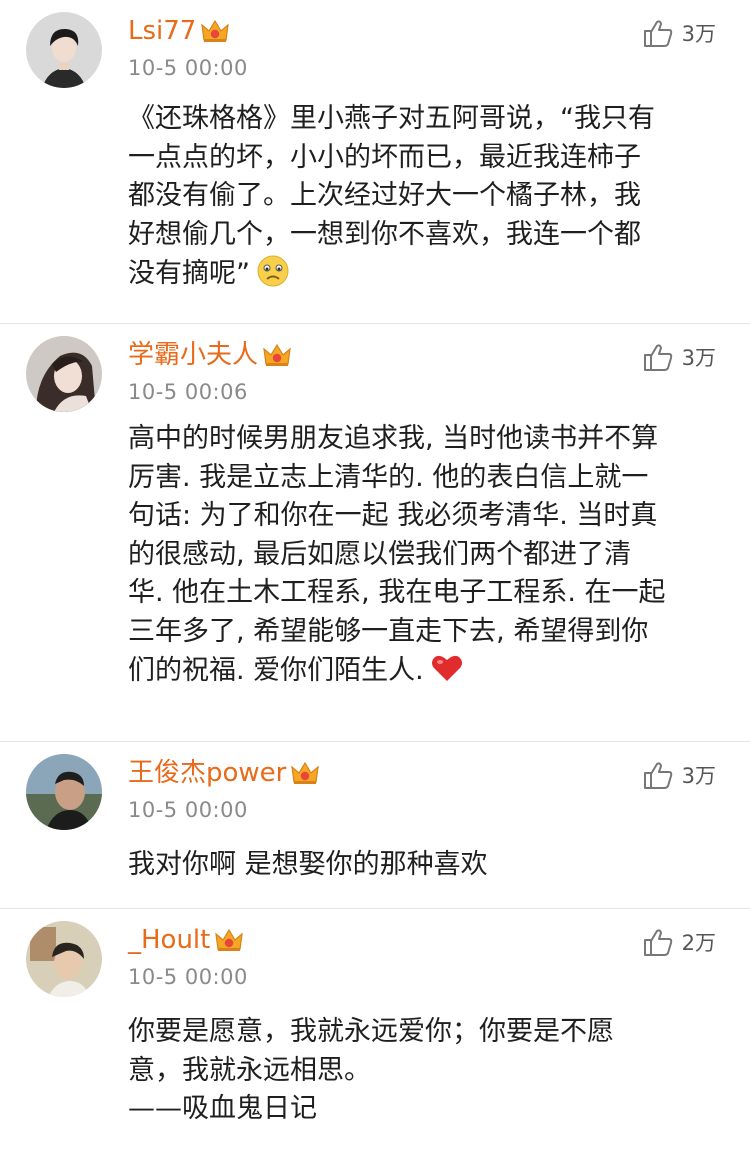 This screenshot has width=750, height=1154. Describe the element at coordinates (162, 31) in the screenshot. I see `username: Lsi77` at that location.